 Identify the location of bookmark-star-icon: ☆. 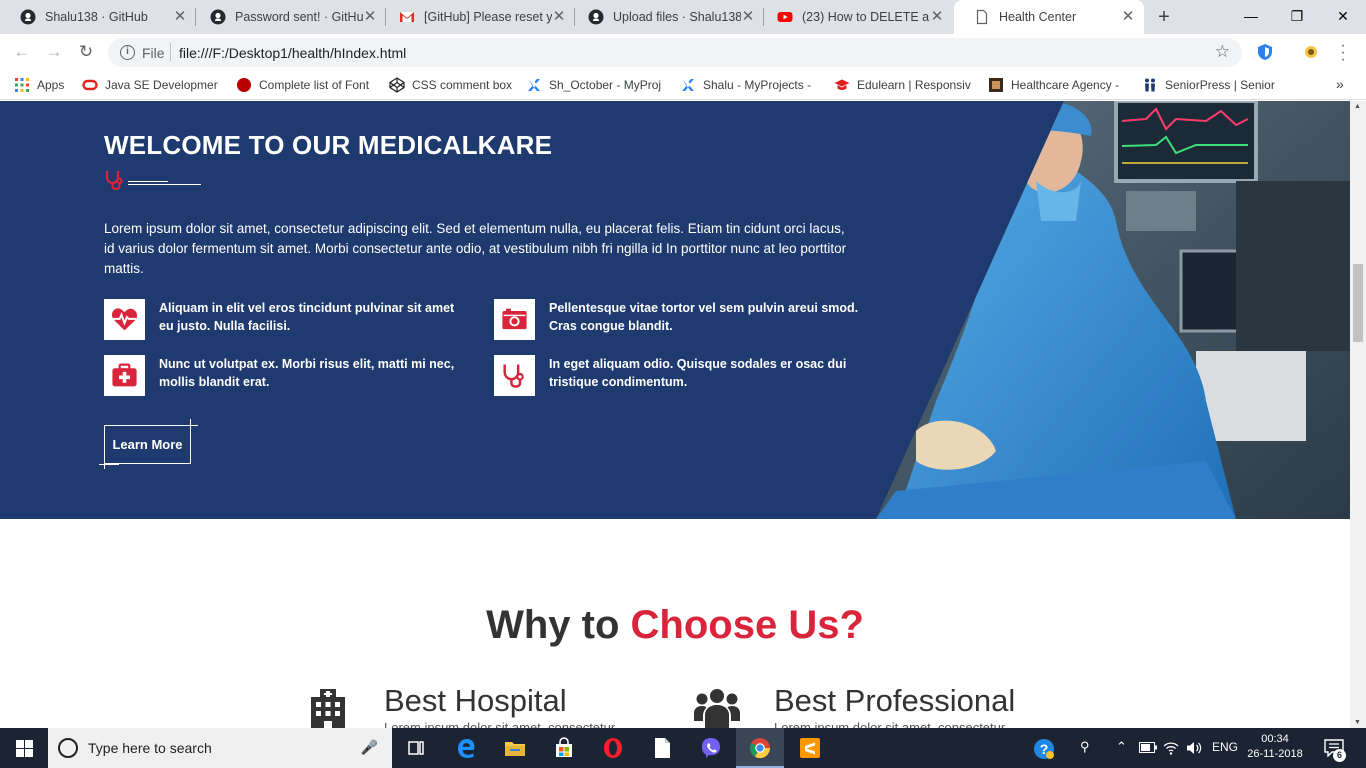
(1222, 52).